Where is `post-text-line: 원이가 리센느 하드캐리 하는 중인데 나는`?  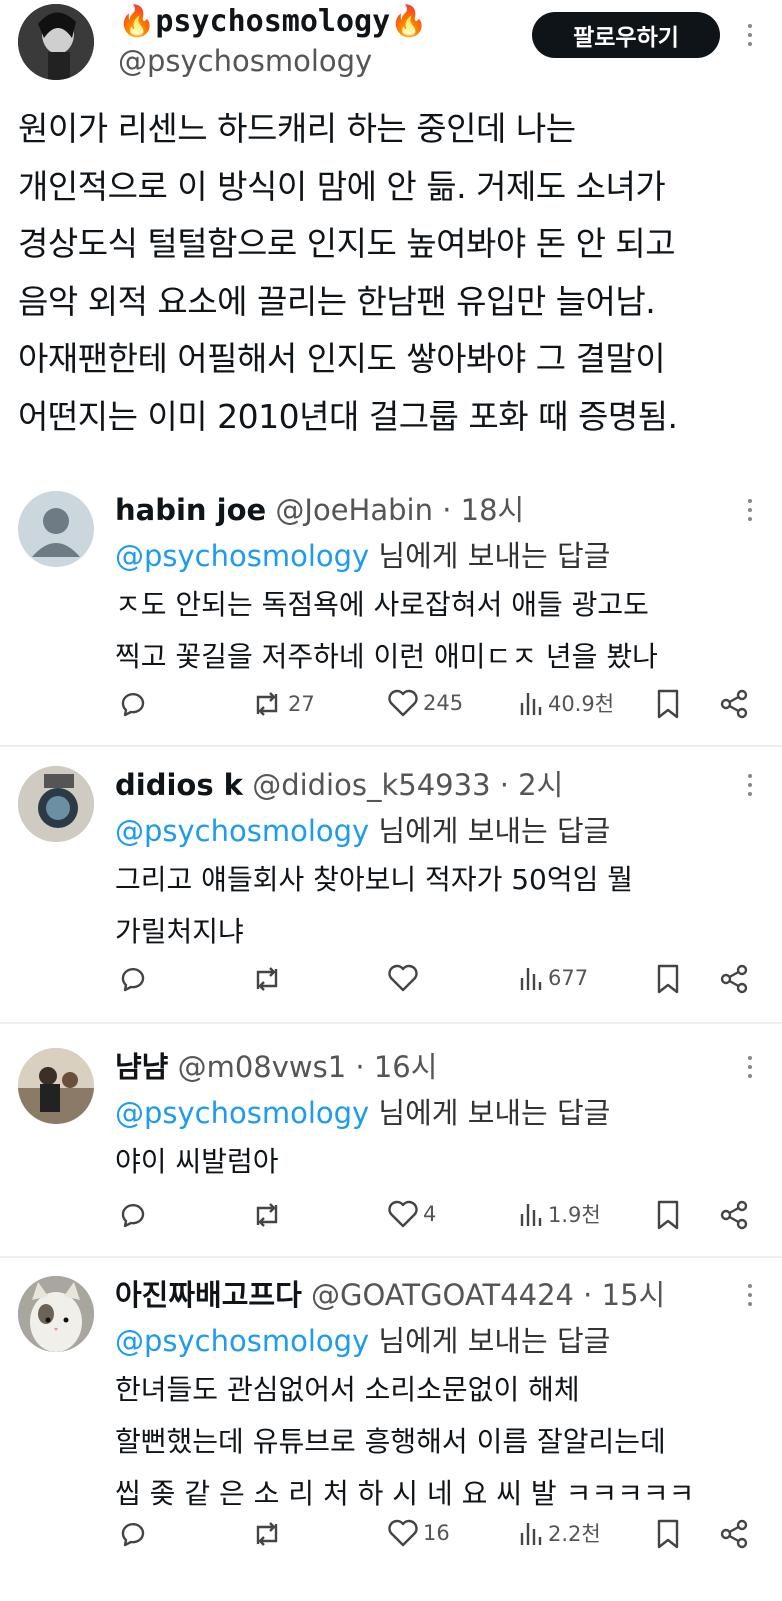
post-text-line: 원이가 리센느 하드캐리 하는 중인데 나는 is located at coordinates (297, 128).